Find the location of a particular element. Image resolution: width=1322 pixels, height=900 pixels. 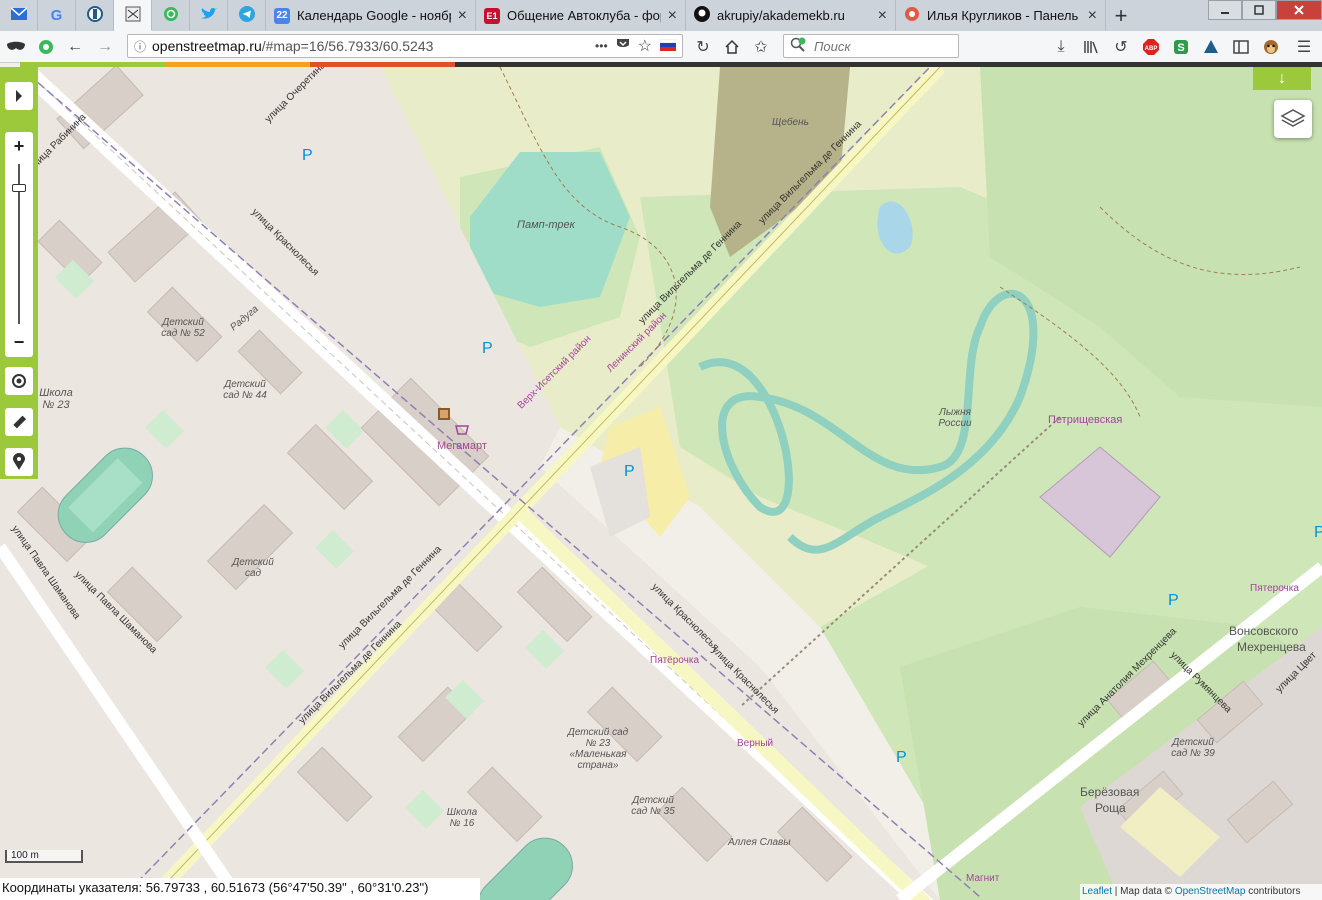

twitter-icon is located at coordinates (209, 15).